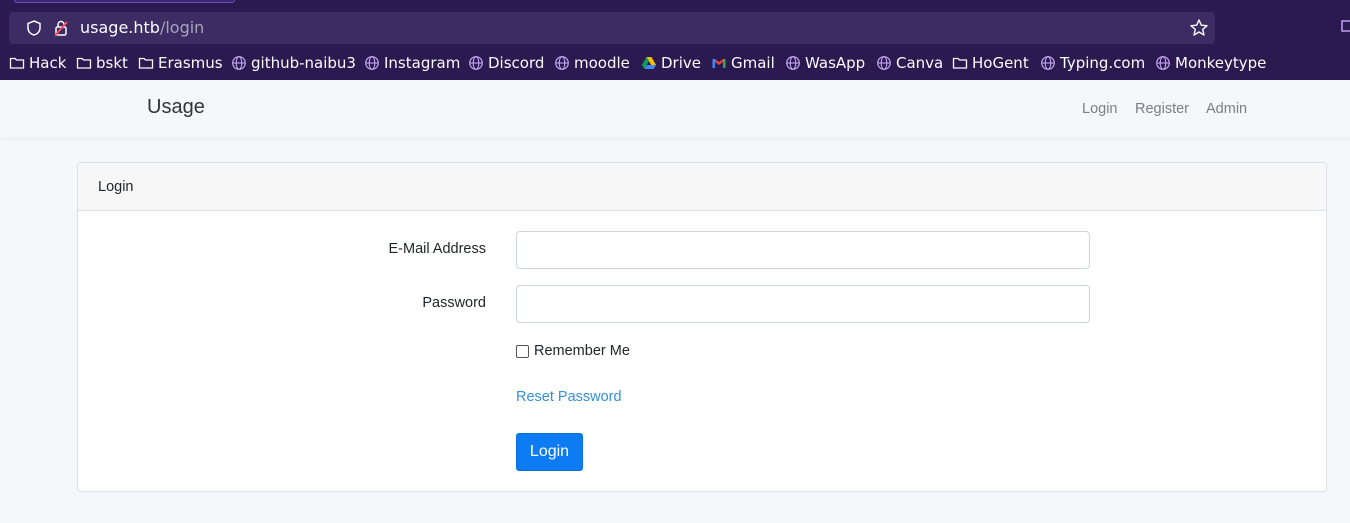  Describe the element at coordinates (549, 452) in the screenshot. I see `login-button: Login` at that location.